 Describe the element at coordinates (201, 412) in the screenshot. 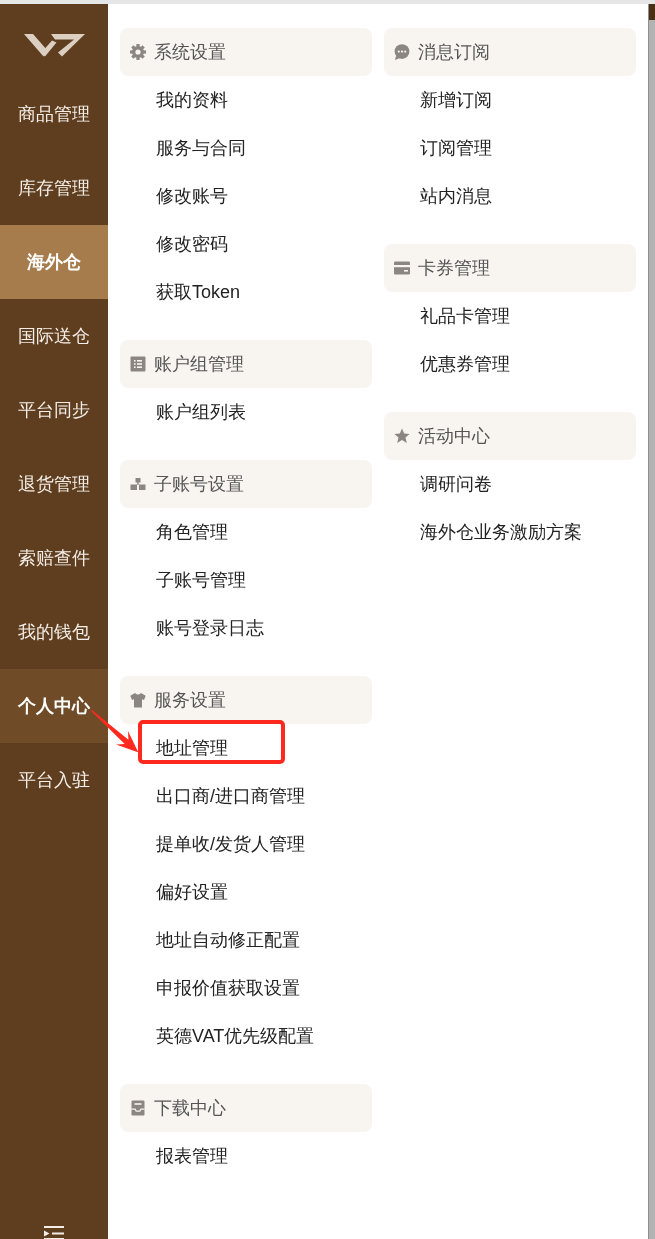

I see `menu-item: 账户组列表` at that location.